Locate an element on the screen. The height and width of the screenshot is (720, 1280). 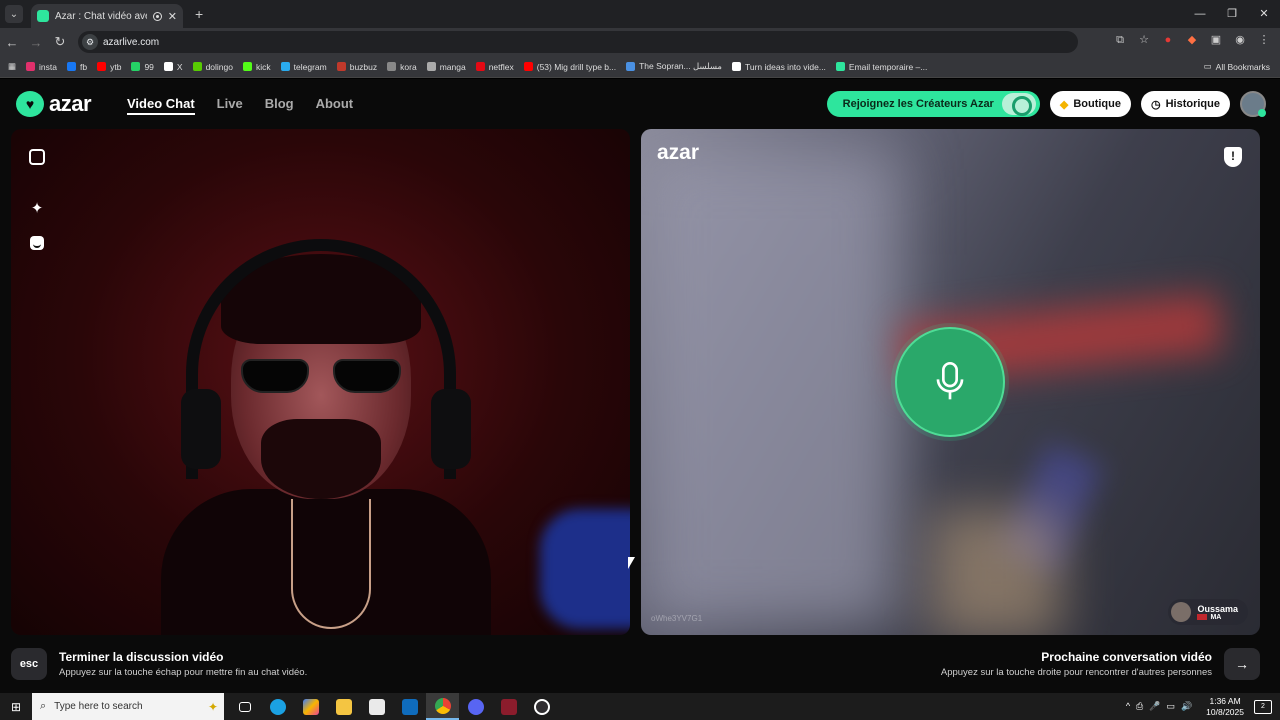
report-shield-icon: ! is located at coordinates (1233, 157).